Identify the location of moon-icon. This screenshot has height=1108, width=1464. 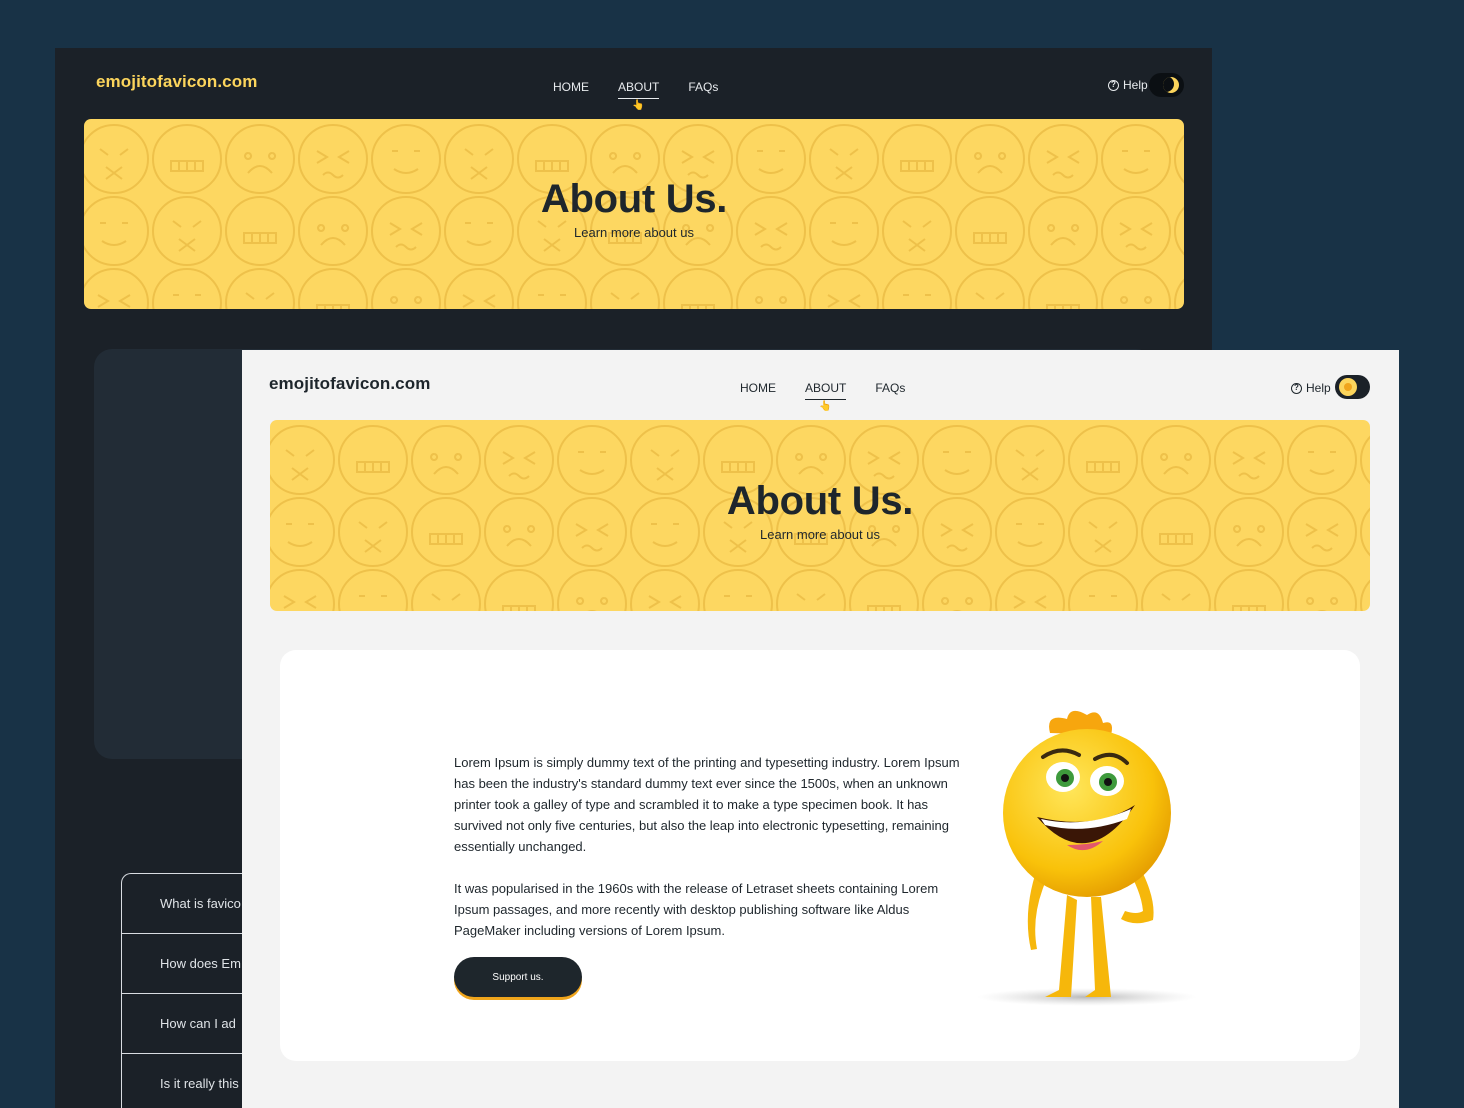
(1171, 85).